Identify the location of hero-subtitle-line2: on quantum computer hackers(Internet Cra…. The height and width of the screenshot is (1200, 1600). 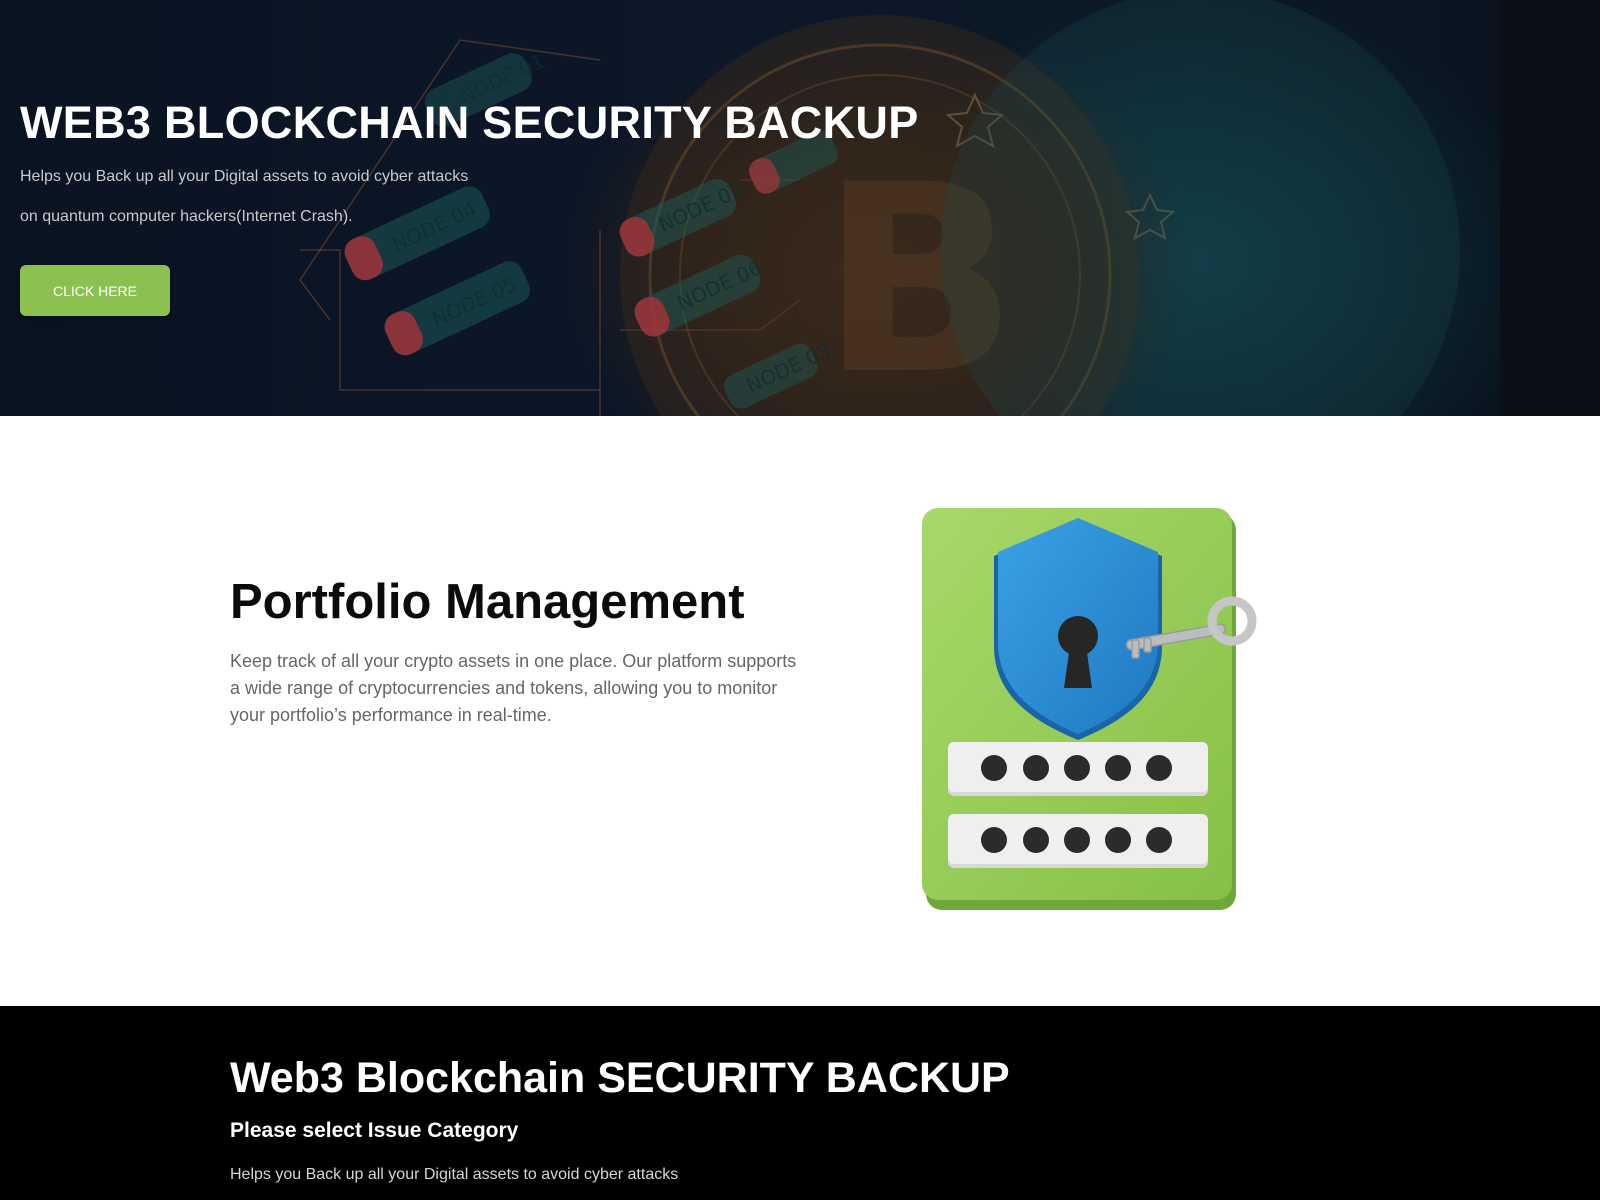
(186, 216).